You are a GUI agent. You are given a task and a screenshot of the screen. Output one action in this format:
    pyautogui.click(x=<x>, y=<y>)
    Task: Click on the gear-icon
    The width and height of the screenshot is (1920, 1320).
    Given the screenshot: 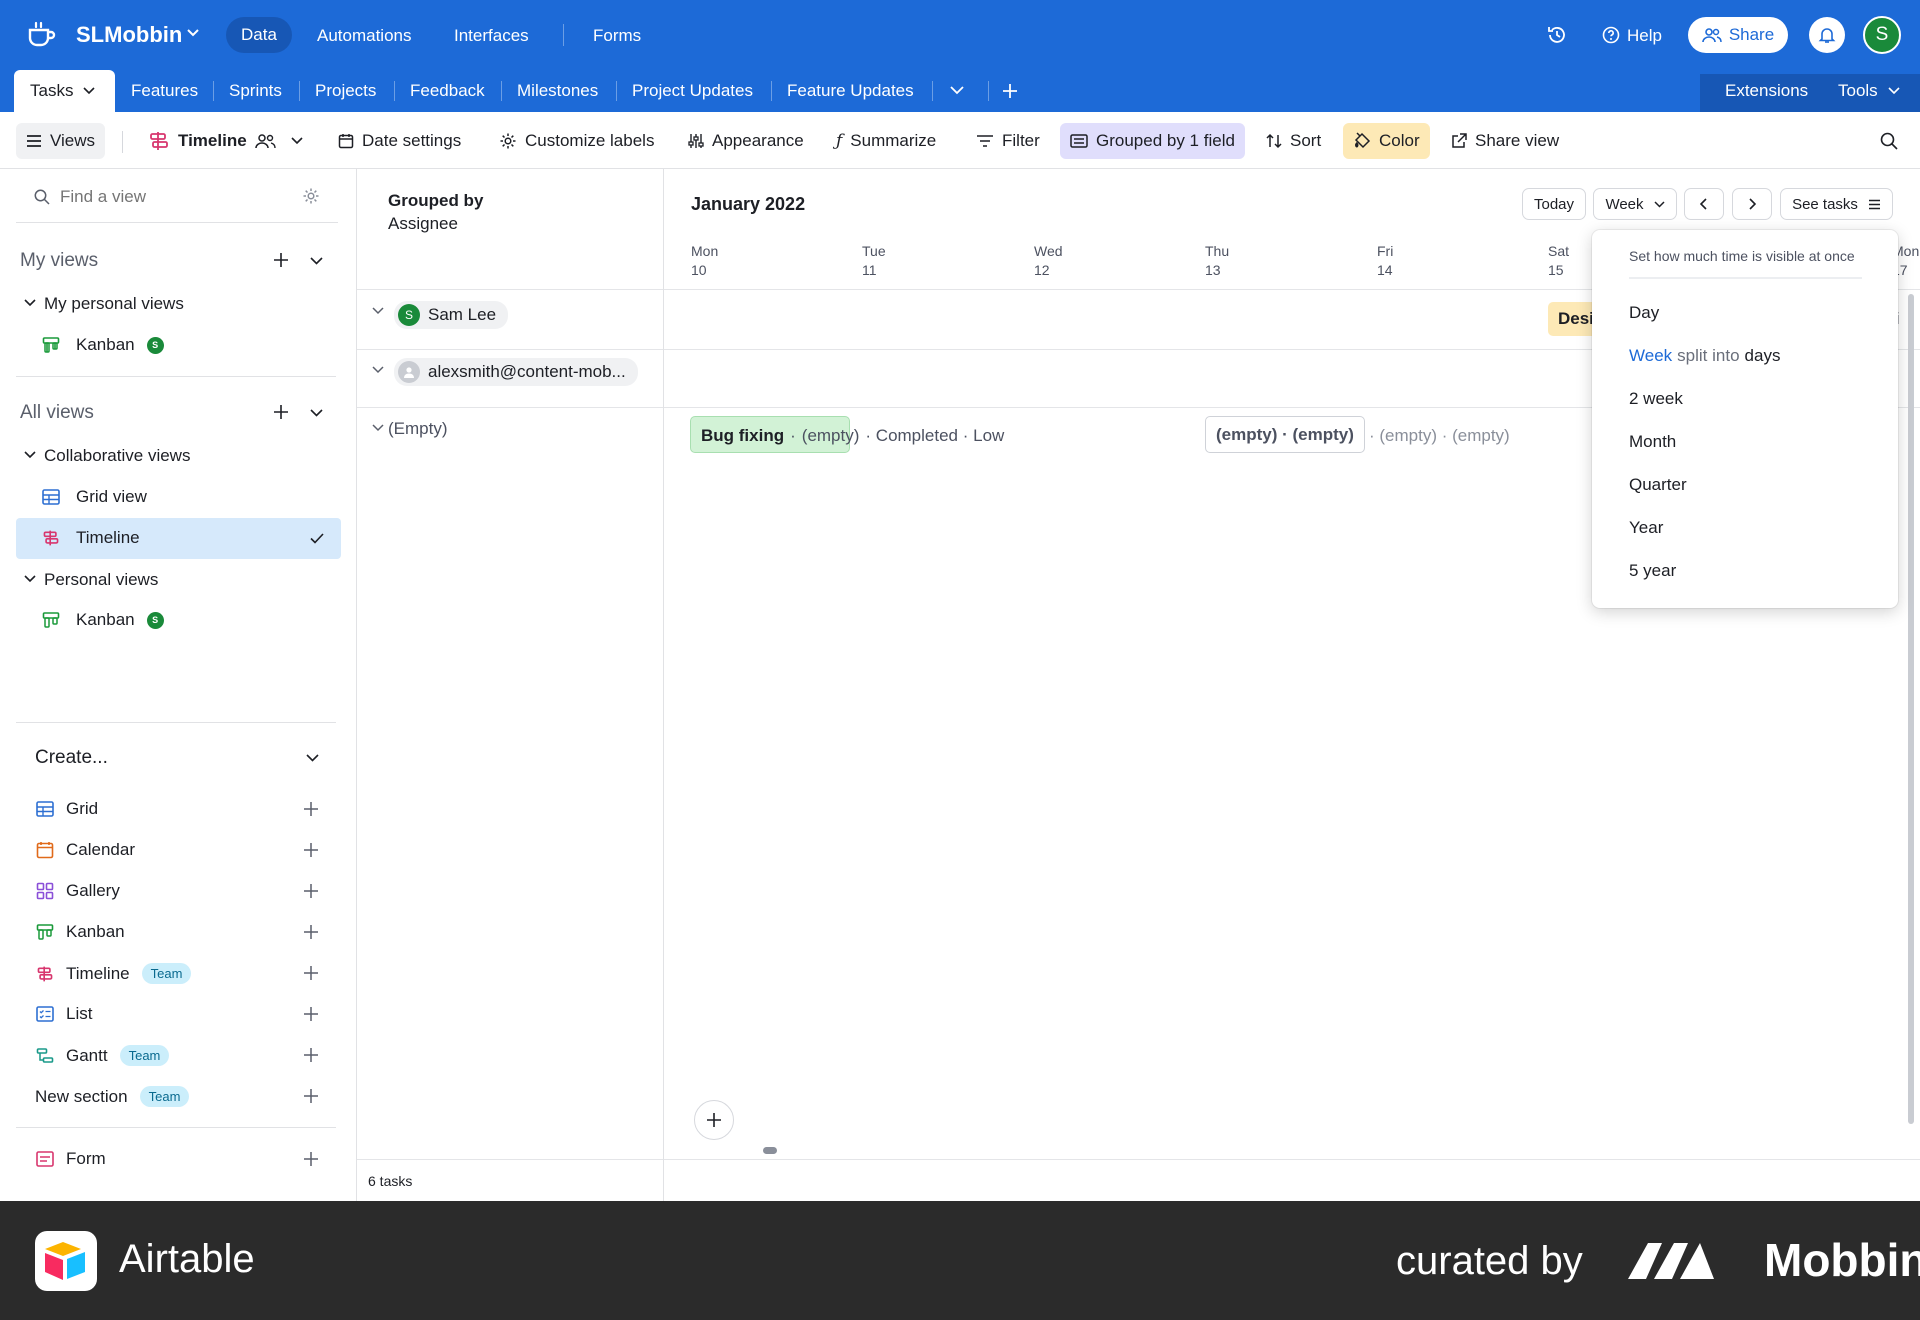 What is the action you would take?
    pyautogui.click(x=311, y=196)
    